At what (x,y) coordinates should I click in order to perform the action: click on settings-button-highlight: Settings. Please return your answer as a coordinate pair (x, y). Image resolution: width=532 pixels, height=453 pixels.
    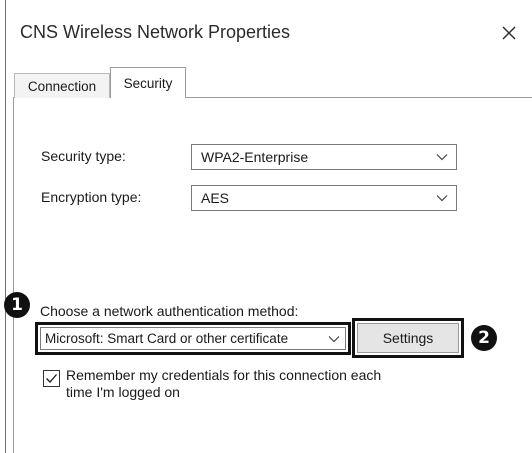
    Looking at the image, I should click on (408, 338).